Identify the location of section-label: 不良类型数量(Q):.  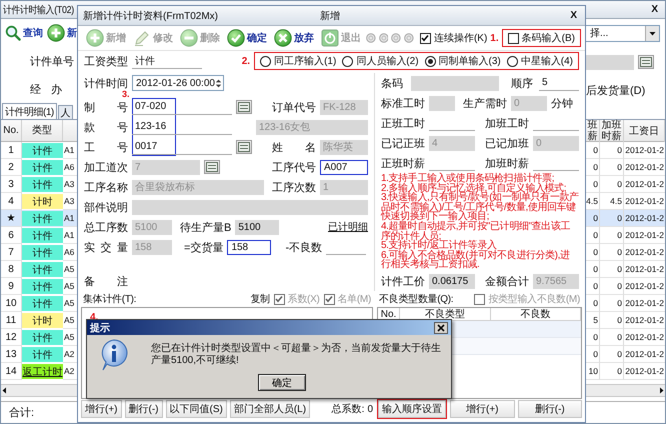
(416, 299).